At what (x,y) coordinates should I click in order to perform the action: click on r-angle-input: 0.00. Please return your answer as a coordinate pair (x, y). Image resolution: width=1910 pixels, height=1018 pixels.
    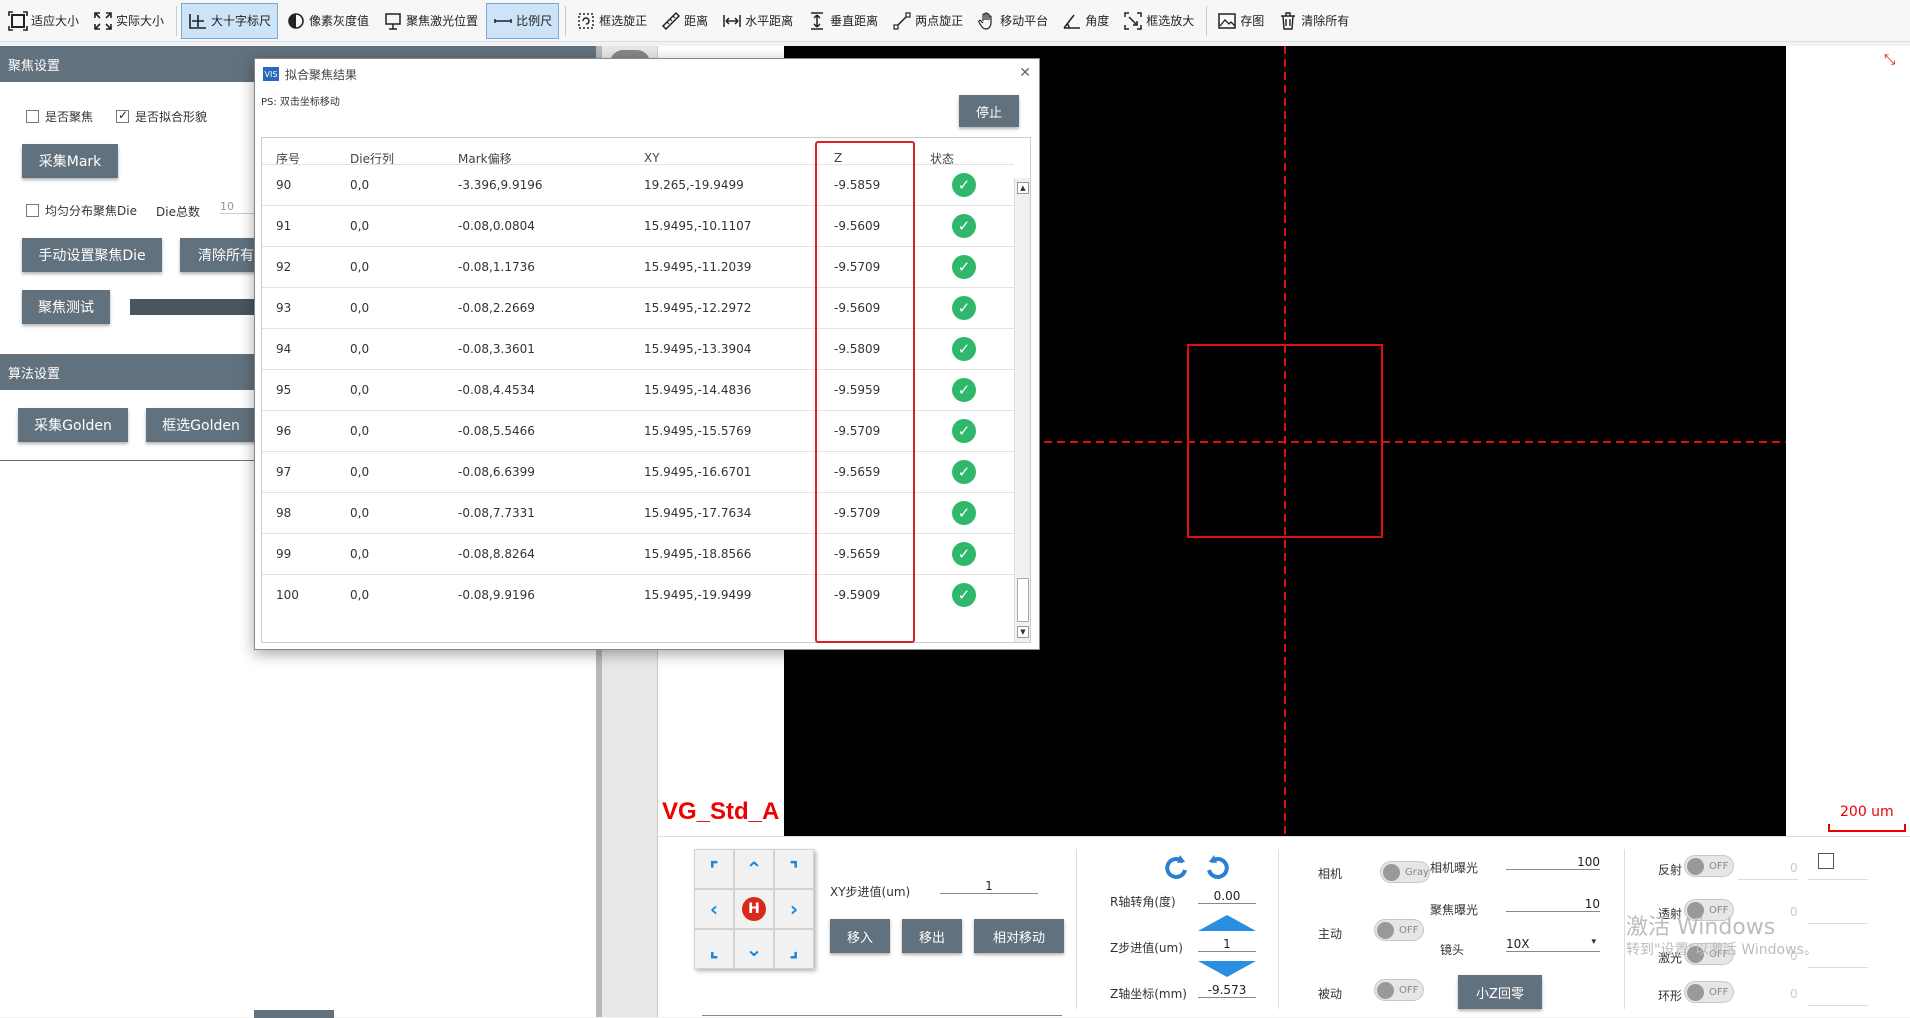
    Looking at the image, I should click on (1227, 896).